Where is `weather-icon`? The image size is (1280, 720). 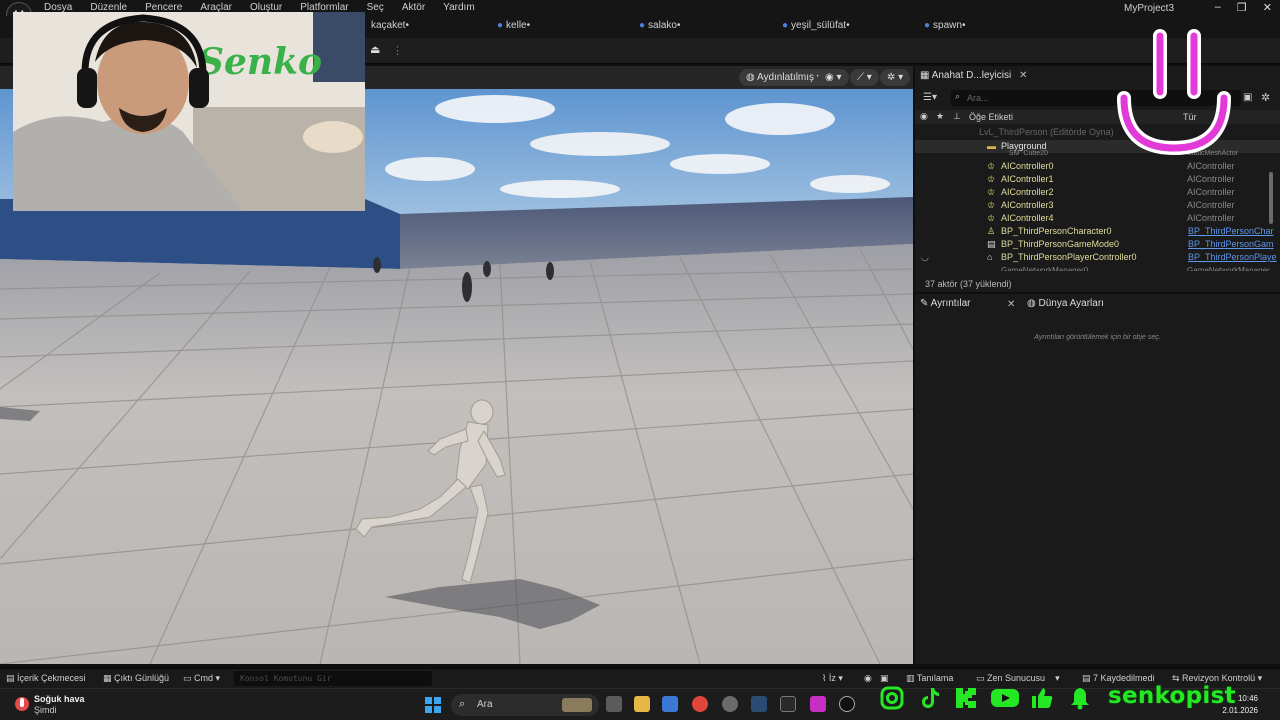
weather-icon is located at coordinates (22, 704).